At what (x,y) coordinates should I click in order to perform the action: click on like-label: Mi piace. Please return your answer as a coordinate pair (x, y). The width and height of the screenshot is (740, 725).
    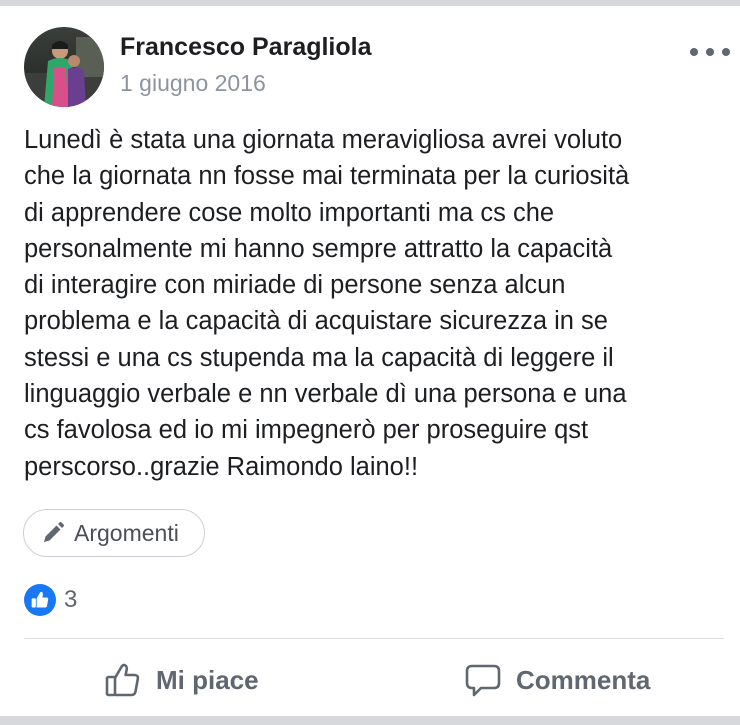
    Looking at the image, I should click on (207, 679).